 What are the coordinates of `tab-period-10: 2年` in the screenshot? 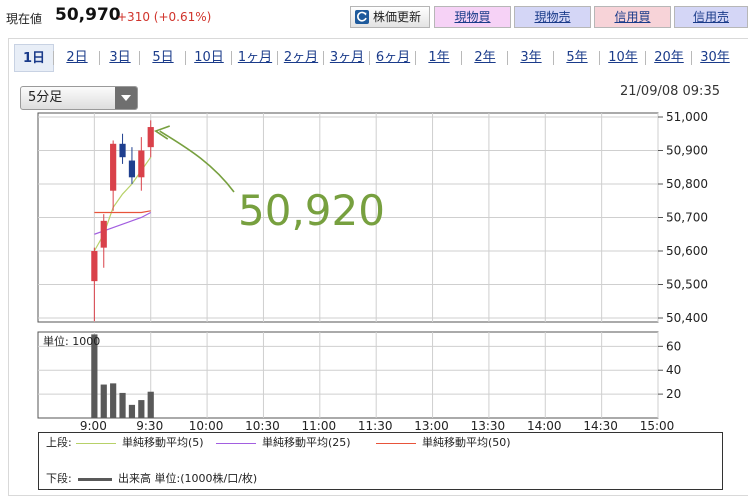 It's located at (485, 58).